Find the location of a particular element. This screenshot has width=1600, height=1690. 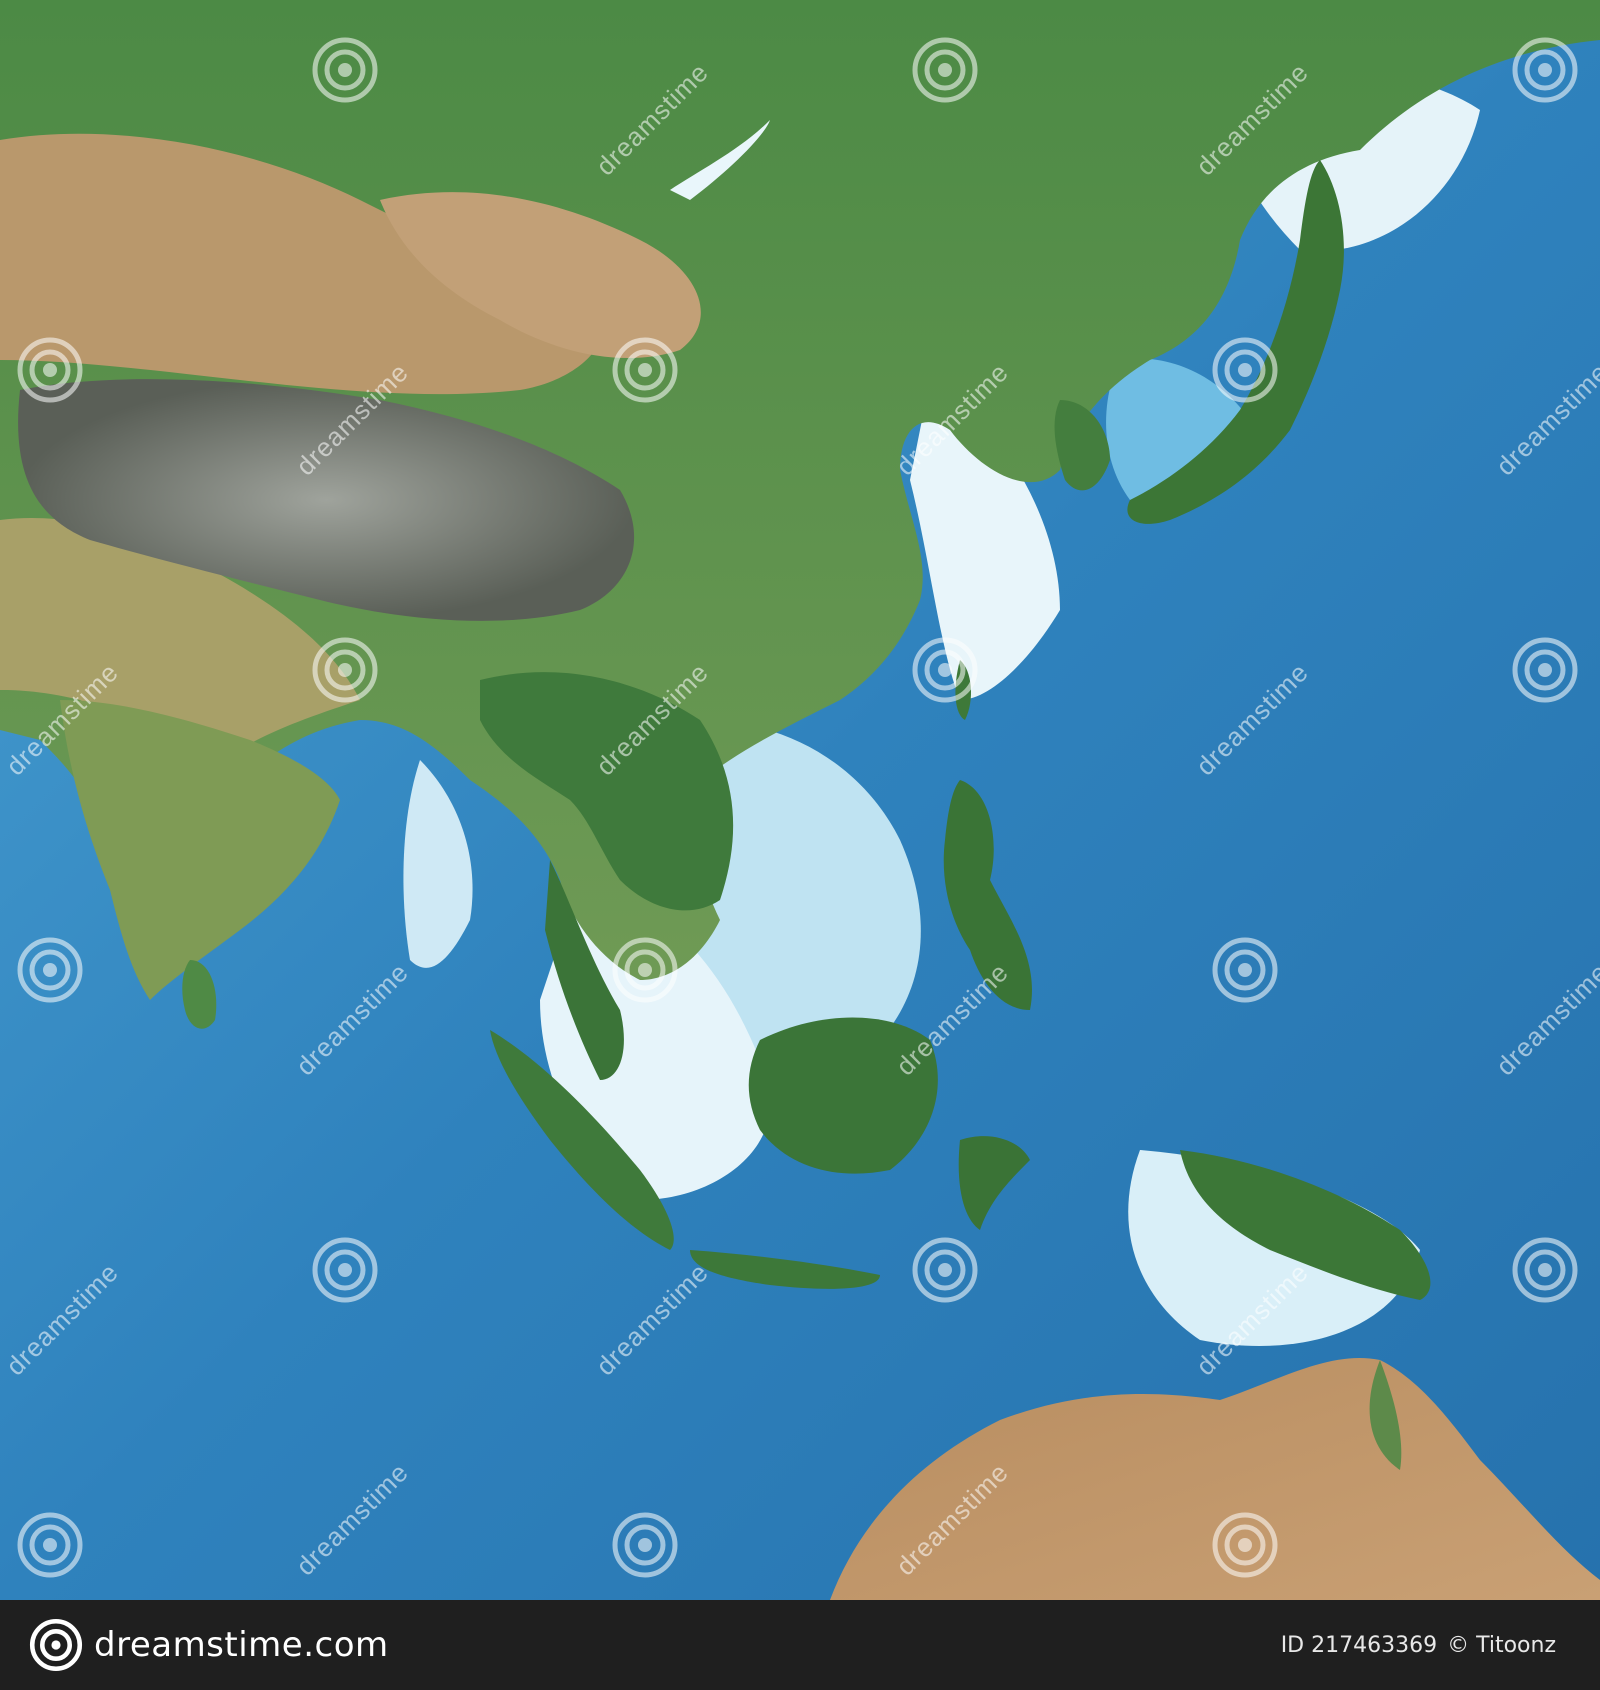

image-meta: ID 217463369 © Titoonz is located at coordinates (1418, 1645).